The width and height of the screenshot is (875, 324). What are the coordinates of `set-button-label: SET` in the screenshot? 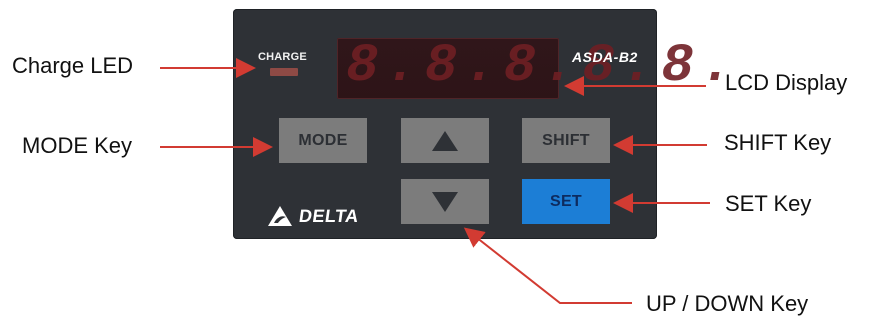 It's located at (566, 201).